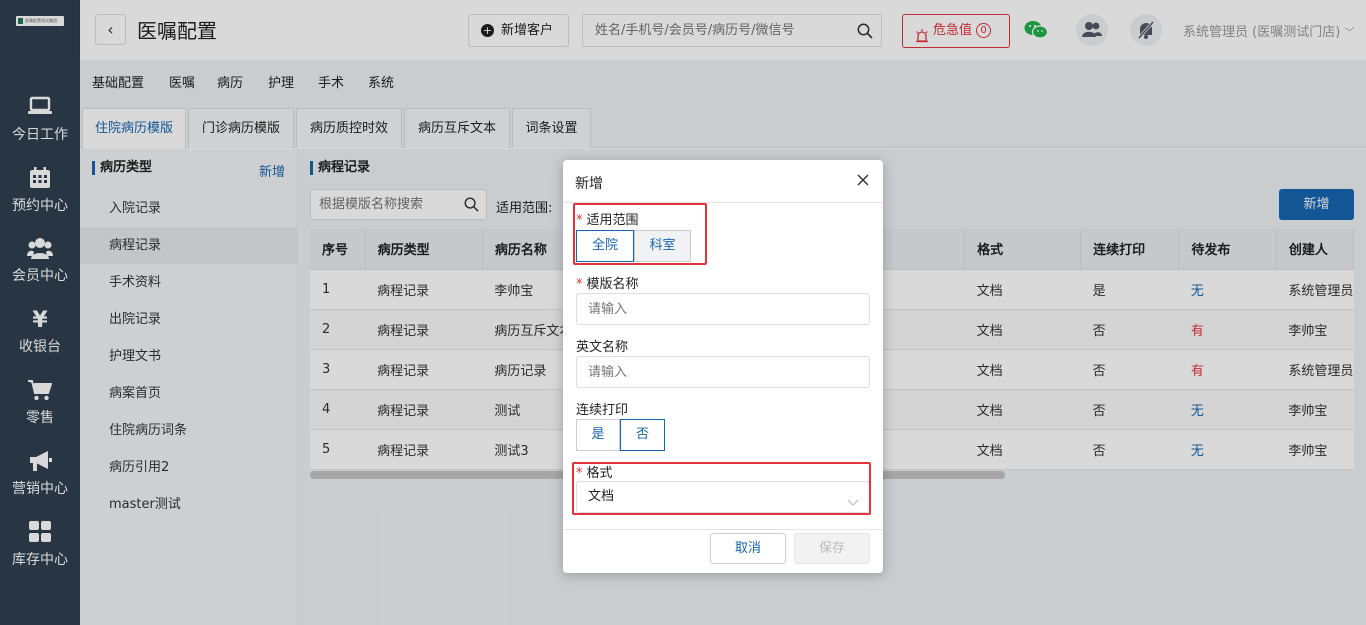 This screenshot has height=625, width=1366. I want to click on english-name-label: 英文名称, so click(602, 347).